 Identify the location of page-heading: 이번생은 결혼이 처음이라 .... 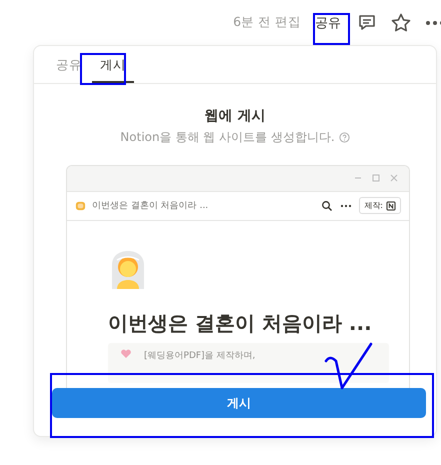
(240, 323).